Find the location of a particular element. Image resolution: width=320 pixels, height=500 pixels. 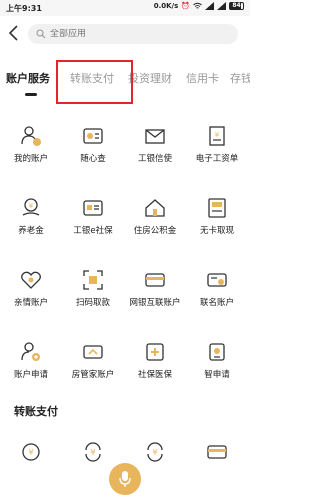

active-tab-indicator is located at coordinates (31, 94).